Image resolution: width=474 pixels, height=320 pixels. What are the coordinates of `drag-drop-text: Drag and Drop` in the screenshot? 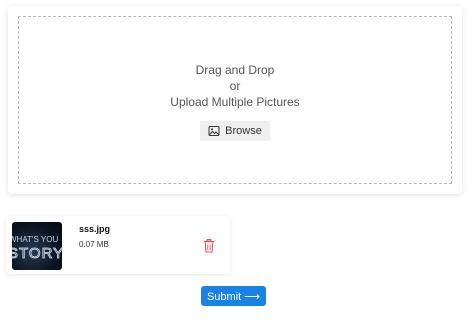 It's located at (235, 70).